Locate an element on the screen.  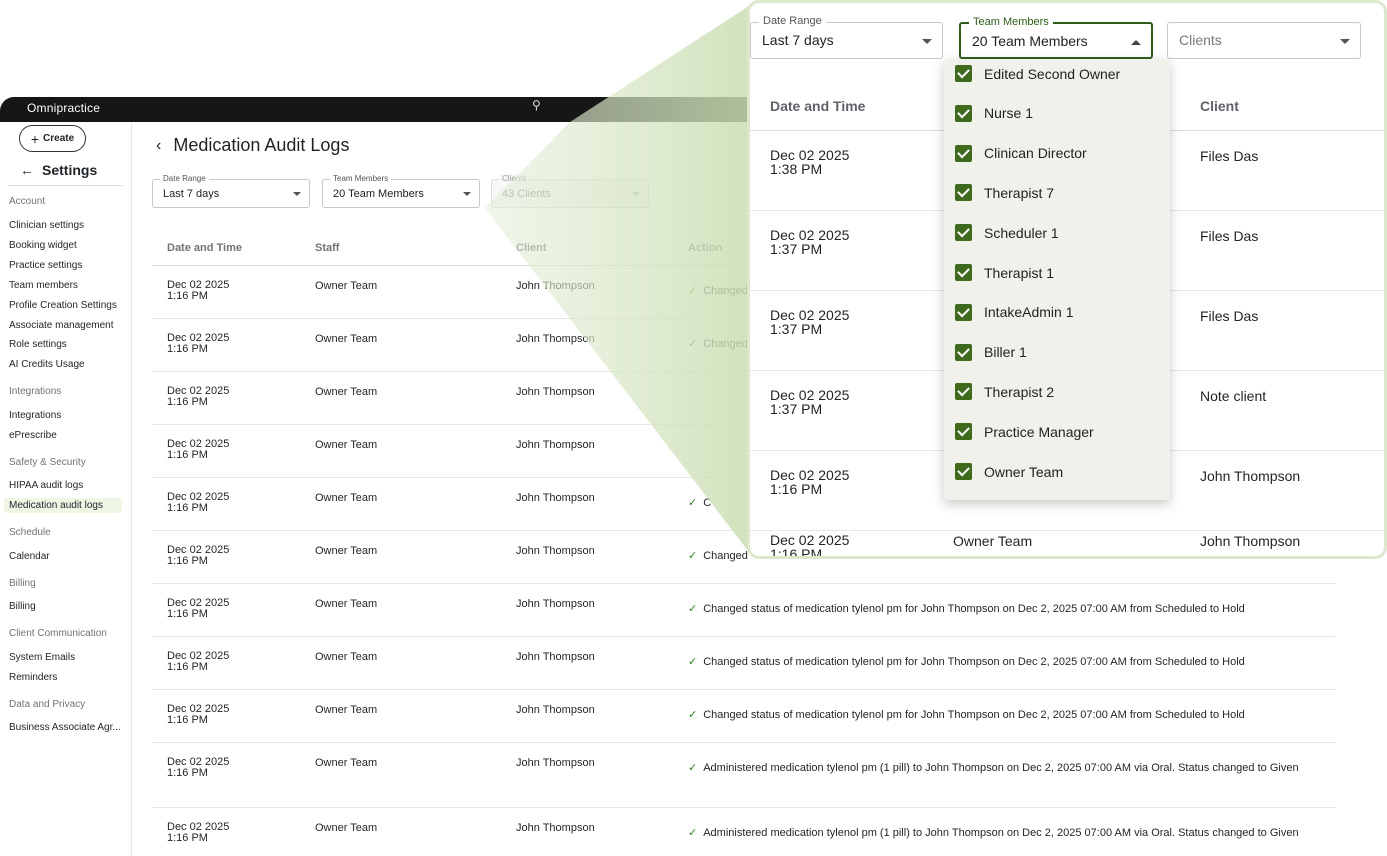
zoom-team-members-select: Team Members 20 Team Members is located at coordinates (1056, 37).